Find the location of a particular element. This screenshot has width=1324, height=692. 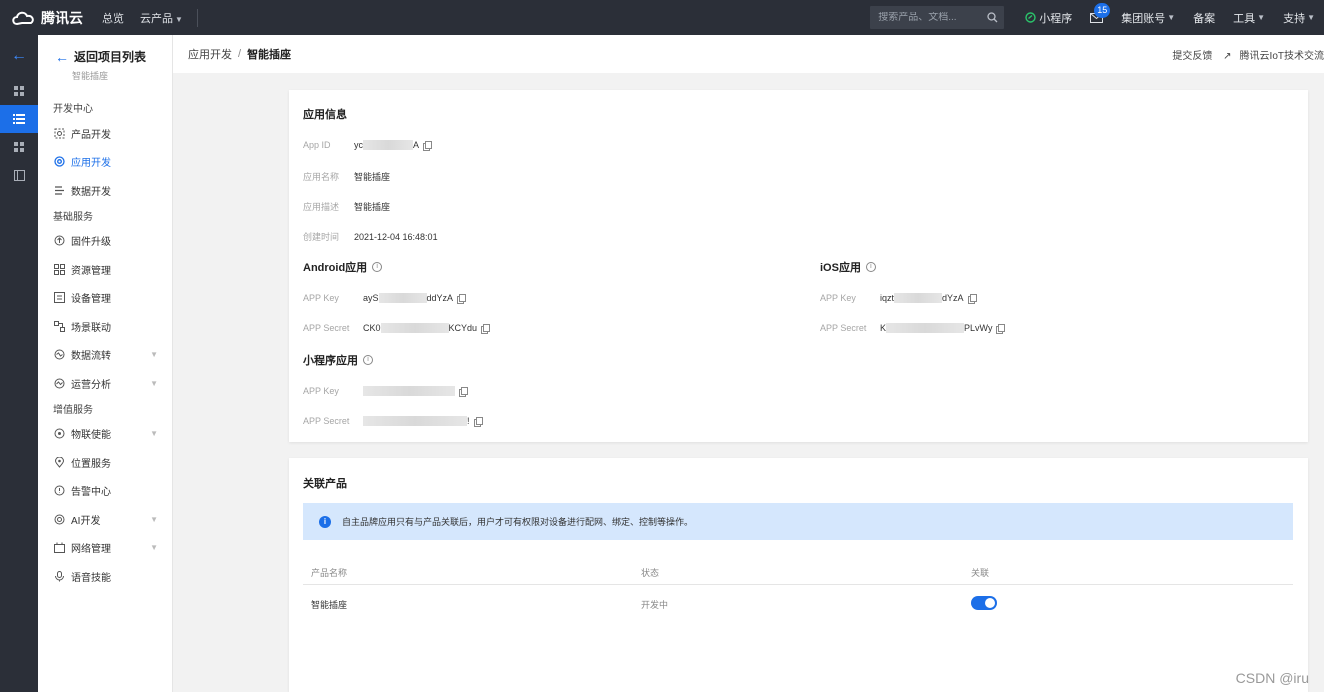

app-name-row: 应用名称 智能插座 is located at coordinates (346, 176).